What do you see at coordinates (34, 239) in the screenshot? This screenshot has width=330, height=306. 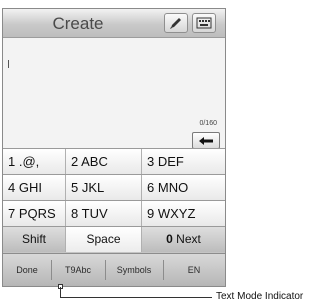 I see `shift-key: Shift` at bounding box center [34, 239].